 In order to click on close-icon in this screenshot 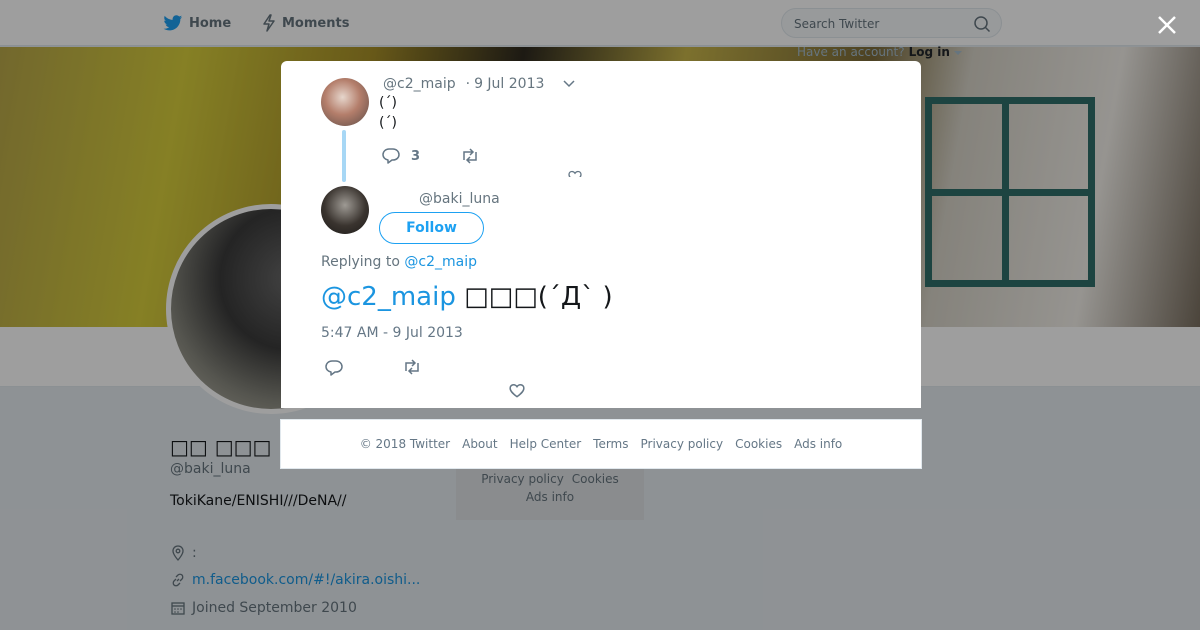, I will do `click(1167, 25)`.